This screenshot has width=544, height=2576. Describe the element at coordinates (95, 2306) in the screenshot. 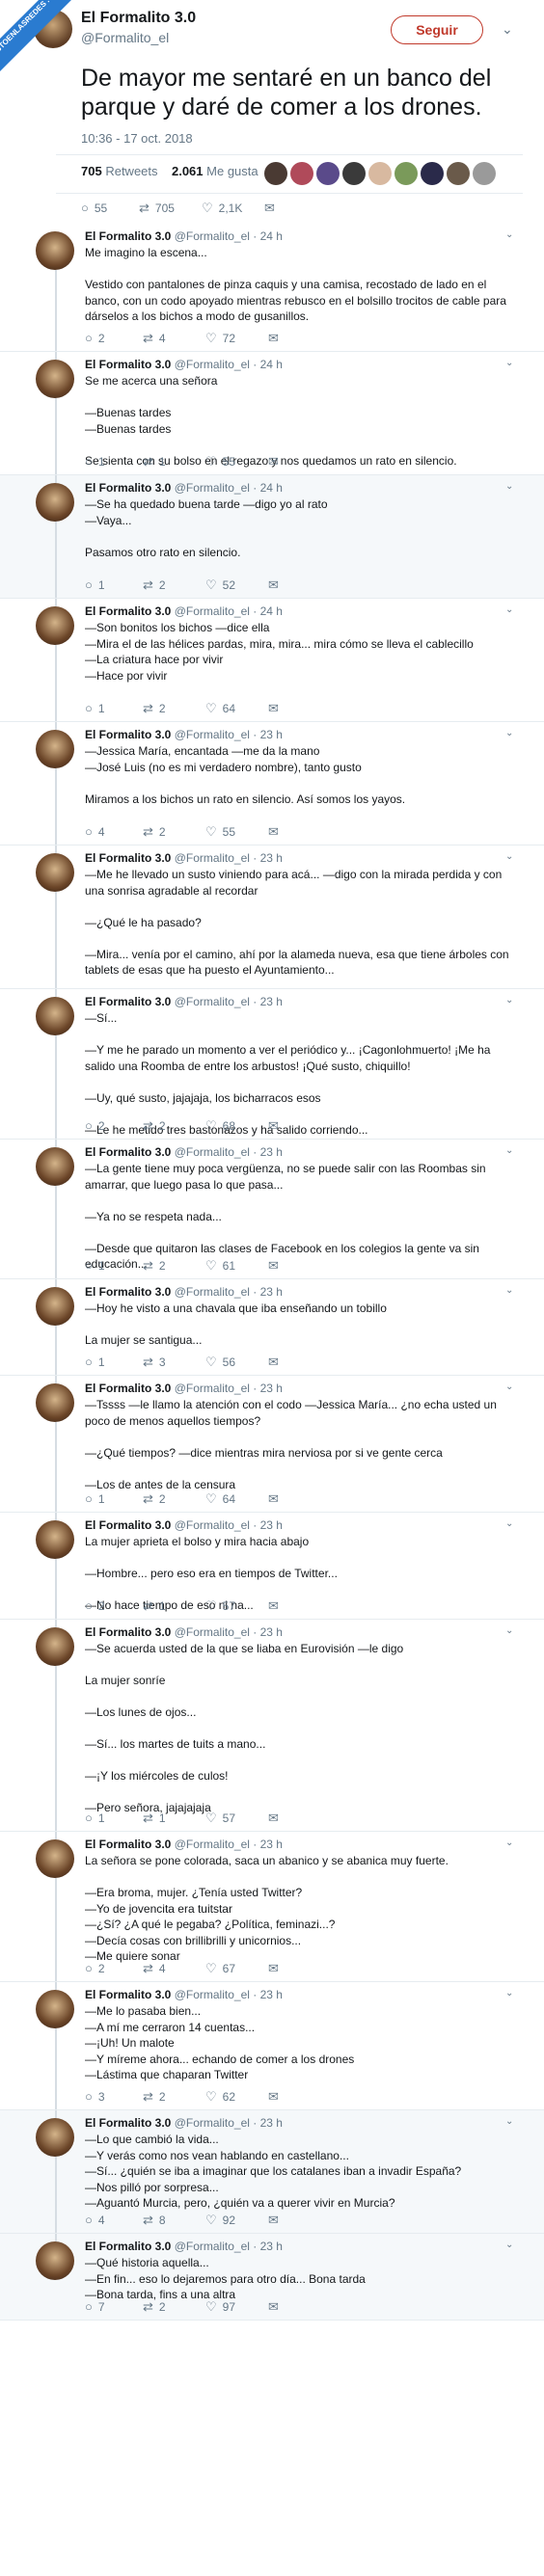

I see `reply-button: ○ 7` at that location.